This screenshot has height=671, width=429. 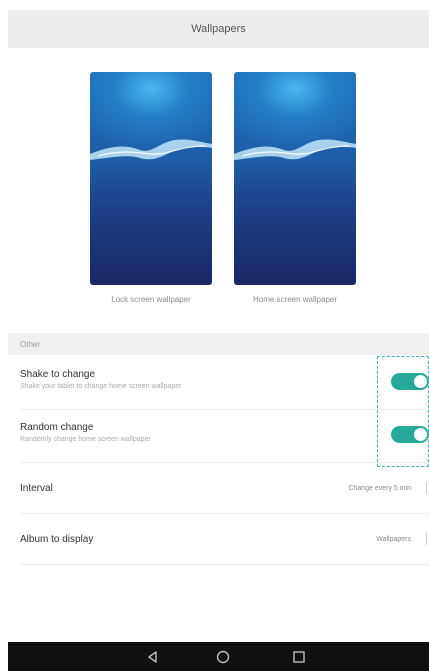 What do you see at coordinates (393, 539) in the screenshot?
I see `album-to-display-value: Wallpapers` at bounding box center [393, 539].